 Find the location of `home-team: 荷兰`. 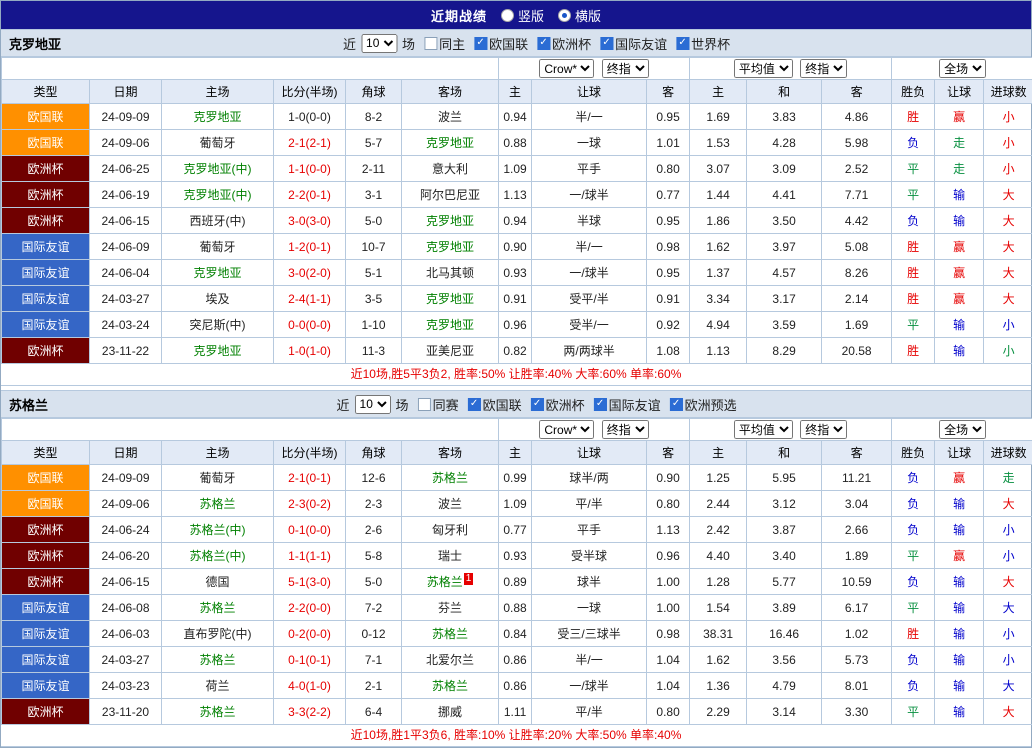

home-team: 荷兰 is located at coordinates (218, 686).